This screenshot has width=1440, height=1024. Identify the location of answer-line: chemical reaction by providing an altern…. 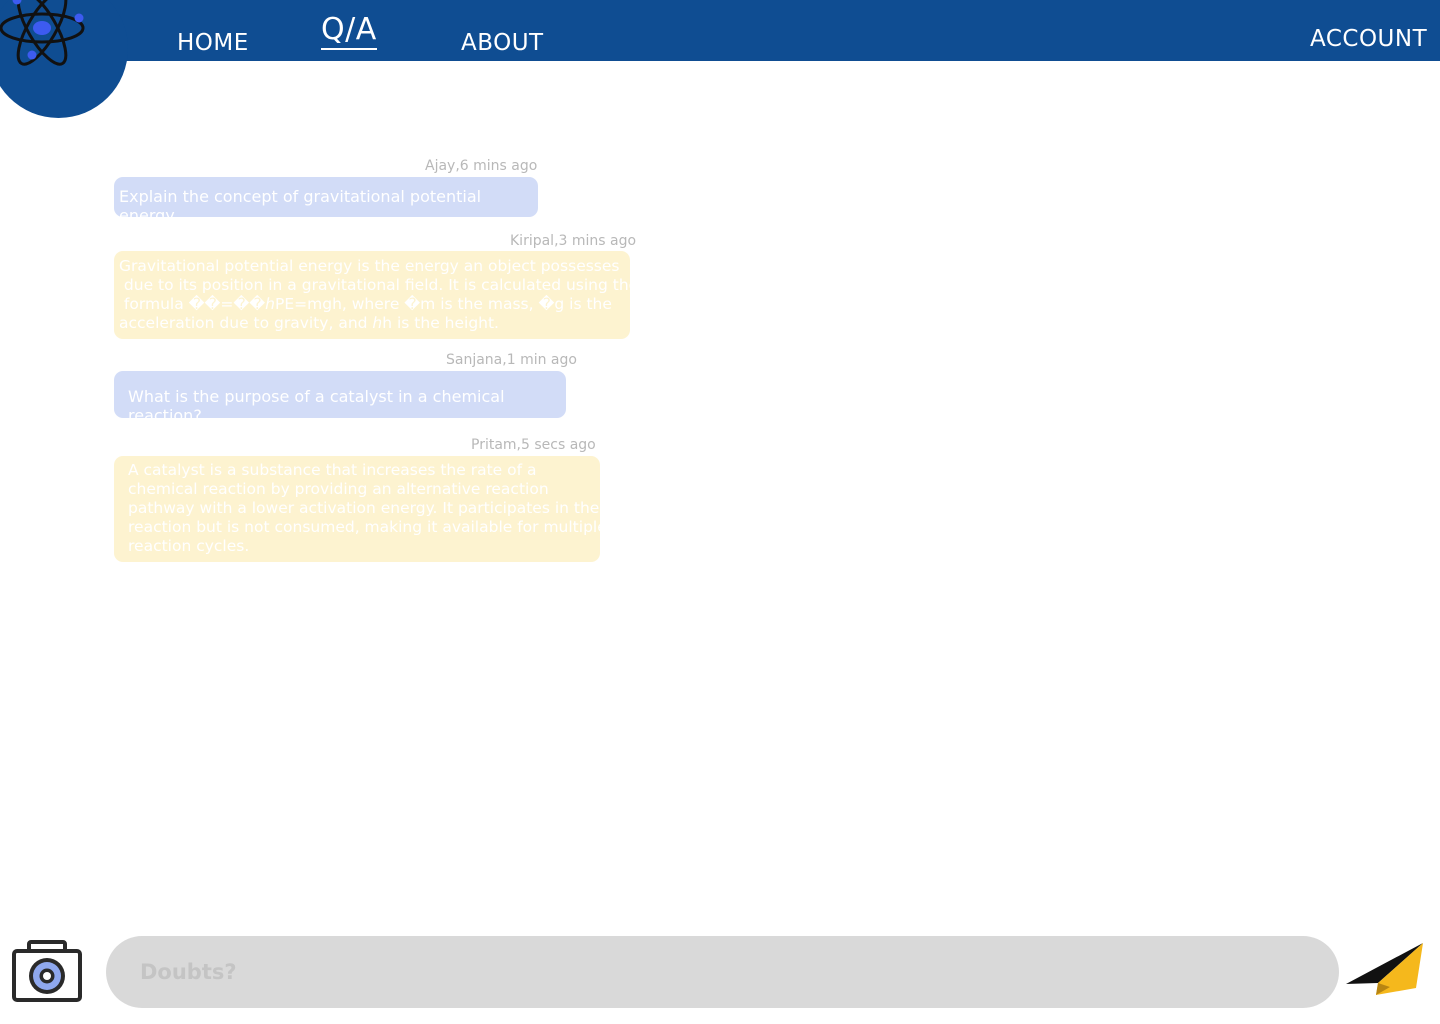
(338, 489).